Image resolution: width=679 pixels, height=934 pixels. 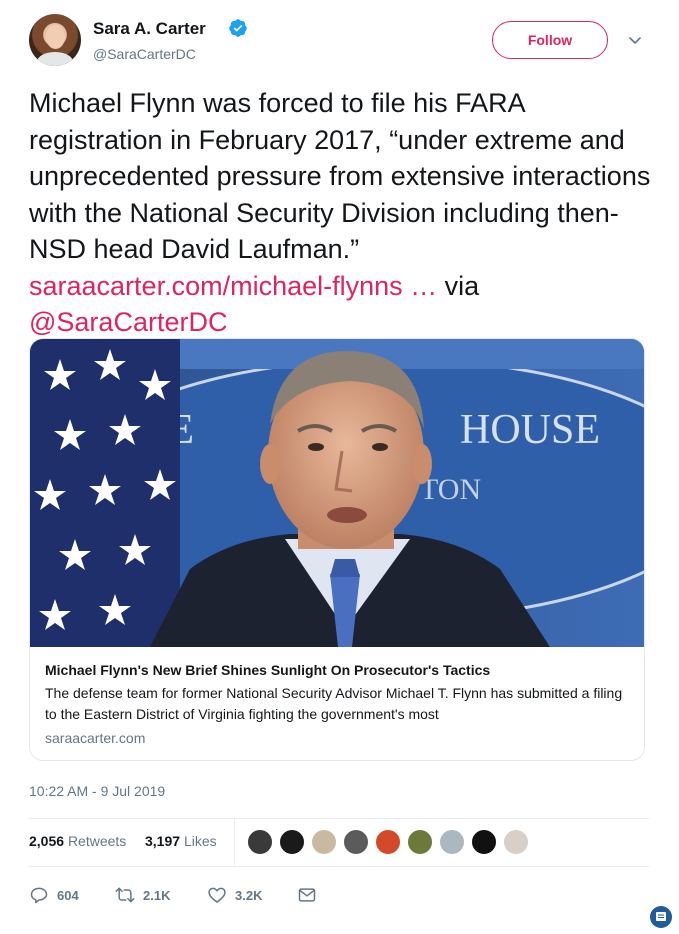 I want to click on card-domain: saraacarter.com, so click(x=95, y=738).